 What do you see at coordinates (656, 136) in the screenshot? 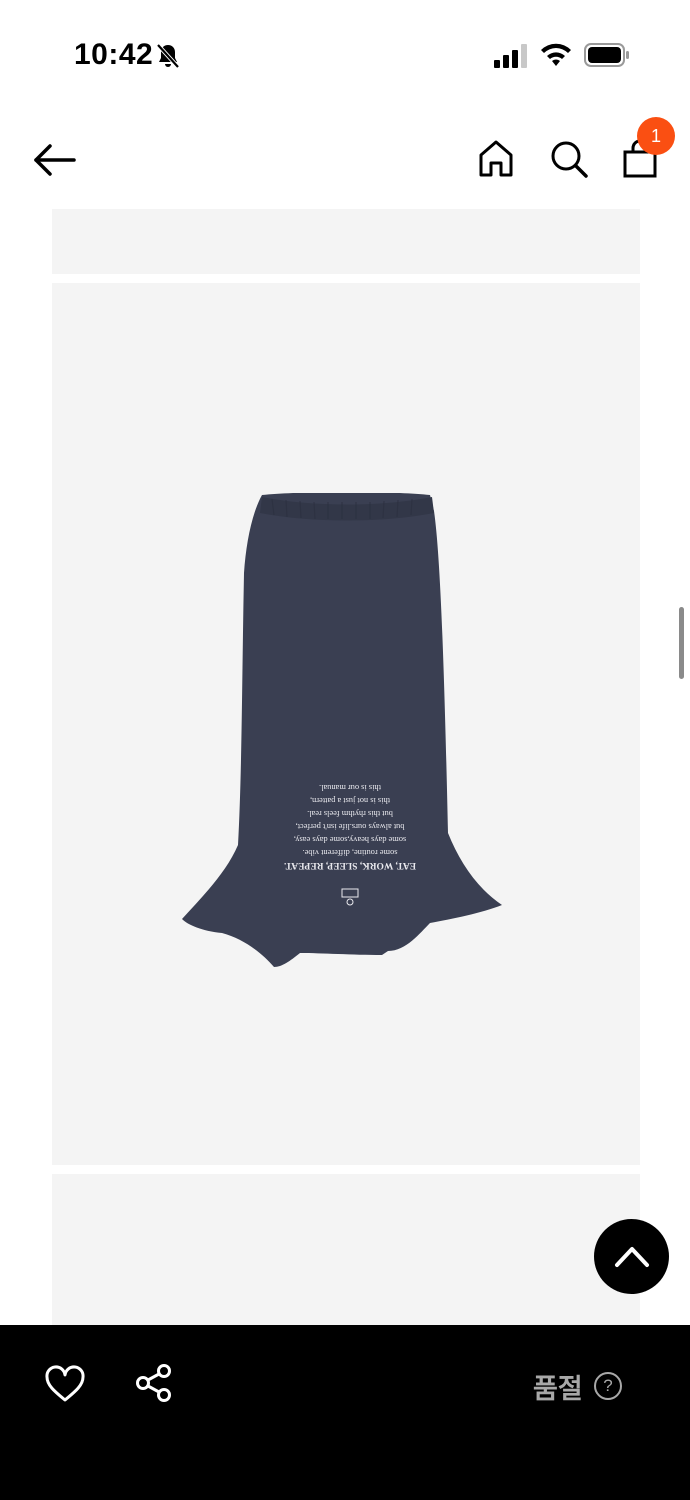
I see `cart-count-badge: 1` at bounding box center [656, 136].